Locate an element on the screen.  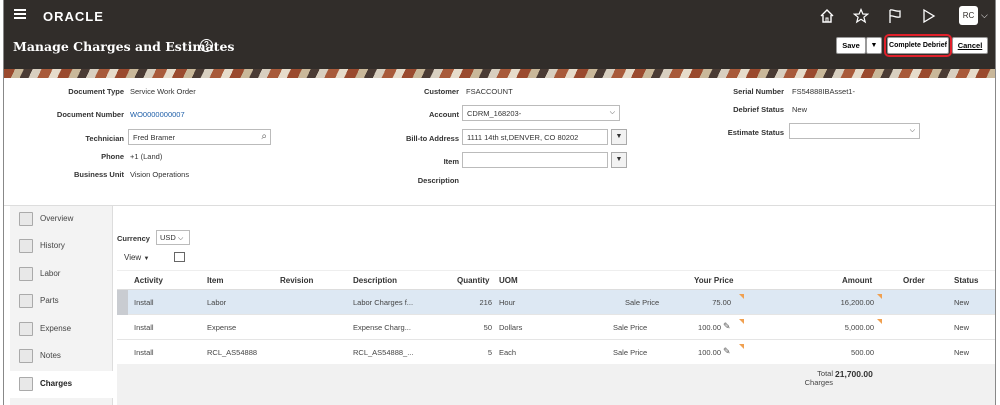
nav-item-parts: Parts is located at coordinates (61, 301).